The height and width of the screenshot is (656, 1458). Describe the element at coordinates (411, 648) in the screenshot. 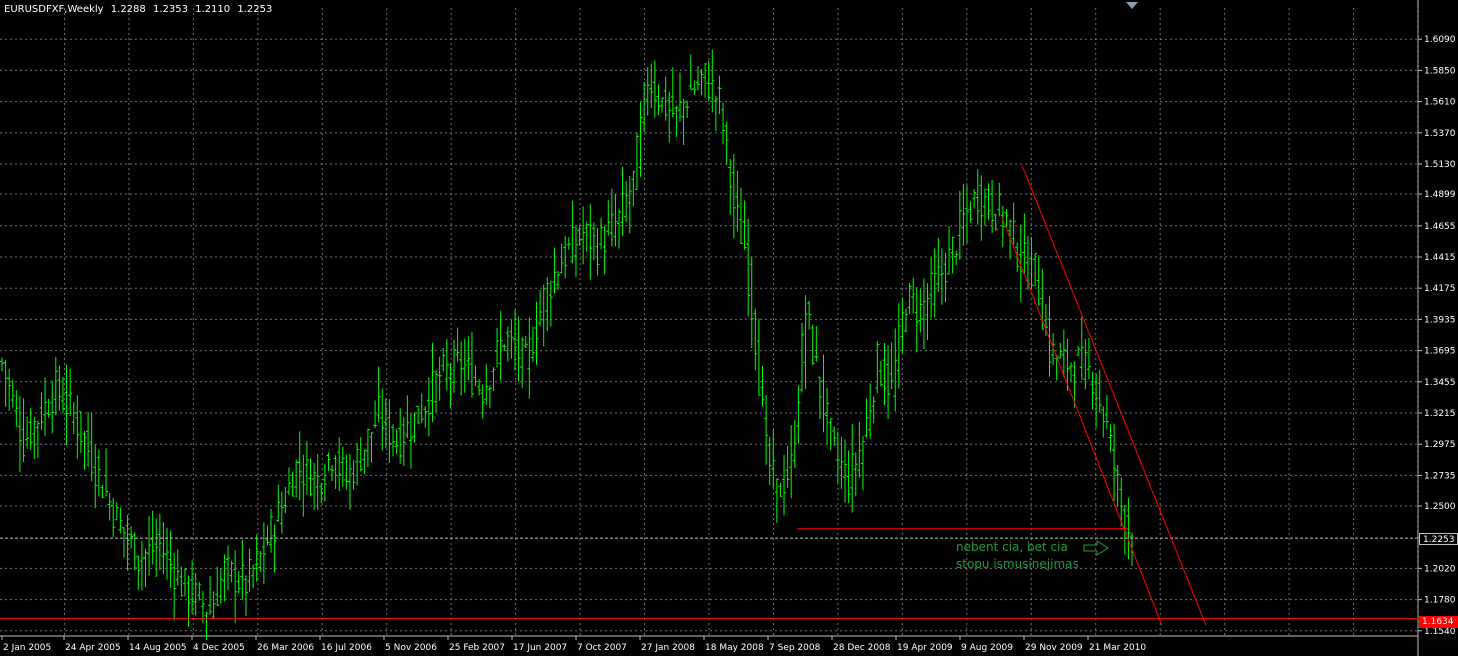

I see `x-tick-label: 5 Nov 2006` at that location.